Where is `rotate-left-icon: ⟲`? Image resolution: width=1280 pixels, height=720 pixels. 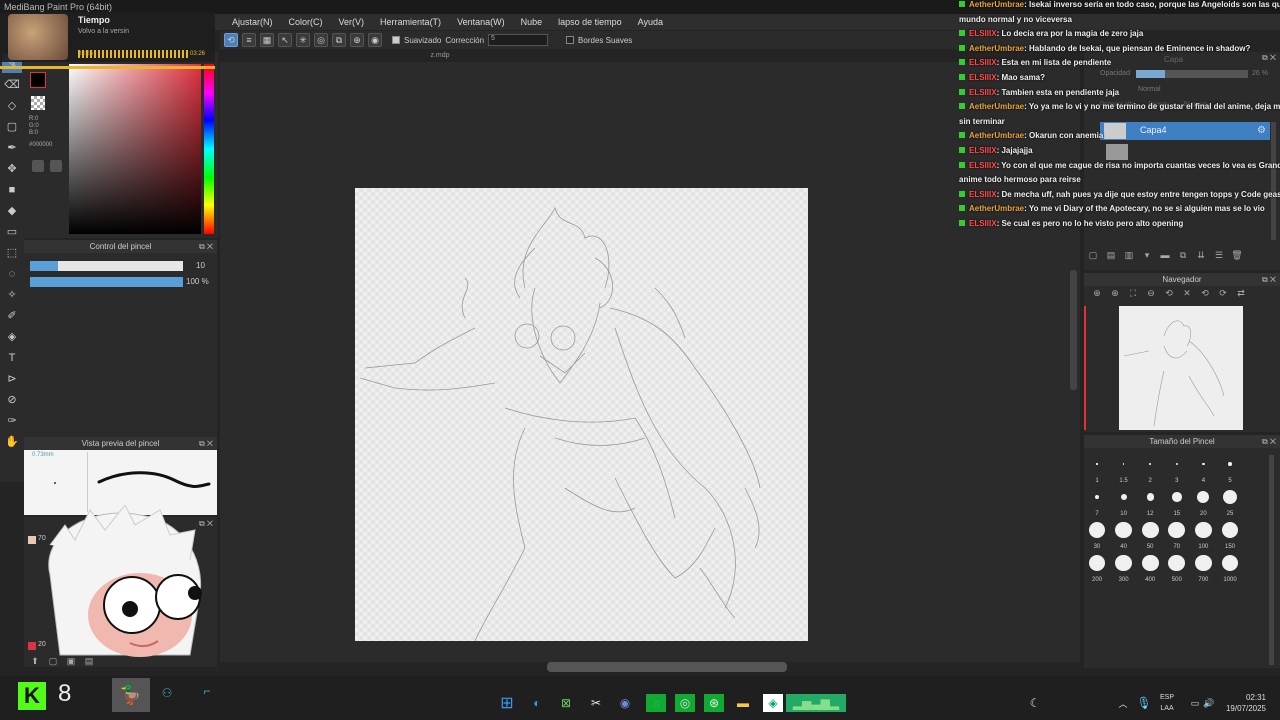
rotate-left-icon: ⟲ is located at coordinates (1205, 294).